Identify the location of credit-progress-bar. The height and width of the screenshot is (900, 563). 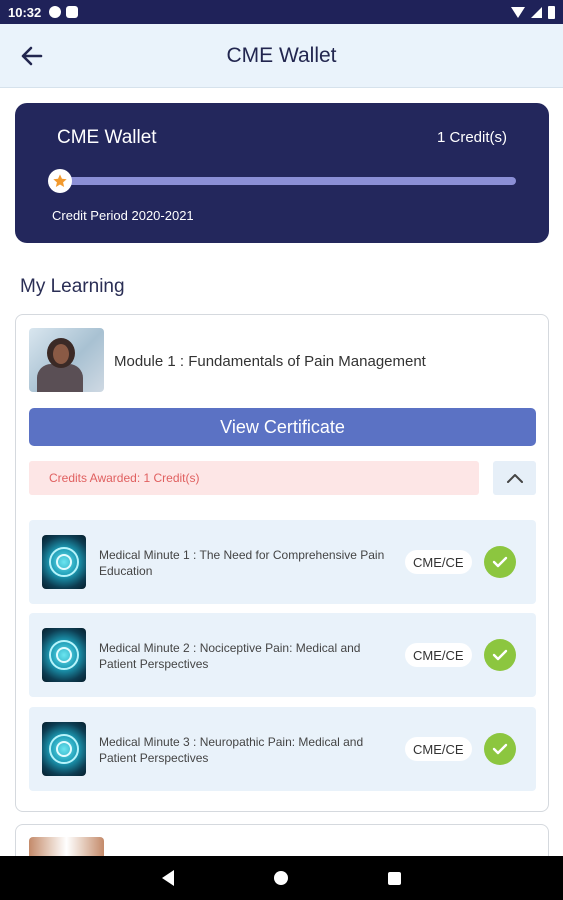
(288, 181).